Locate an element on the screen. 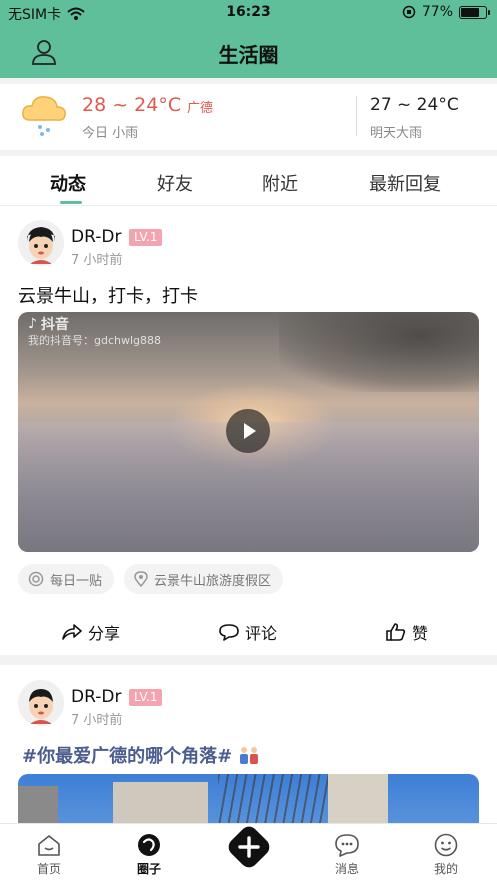 Image resolution: width=497 pixels, height=883 pixels. battery-icon is located at coordinates (474, 12).